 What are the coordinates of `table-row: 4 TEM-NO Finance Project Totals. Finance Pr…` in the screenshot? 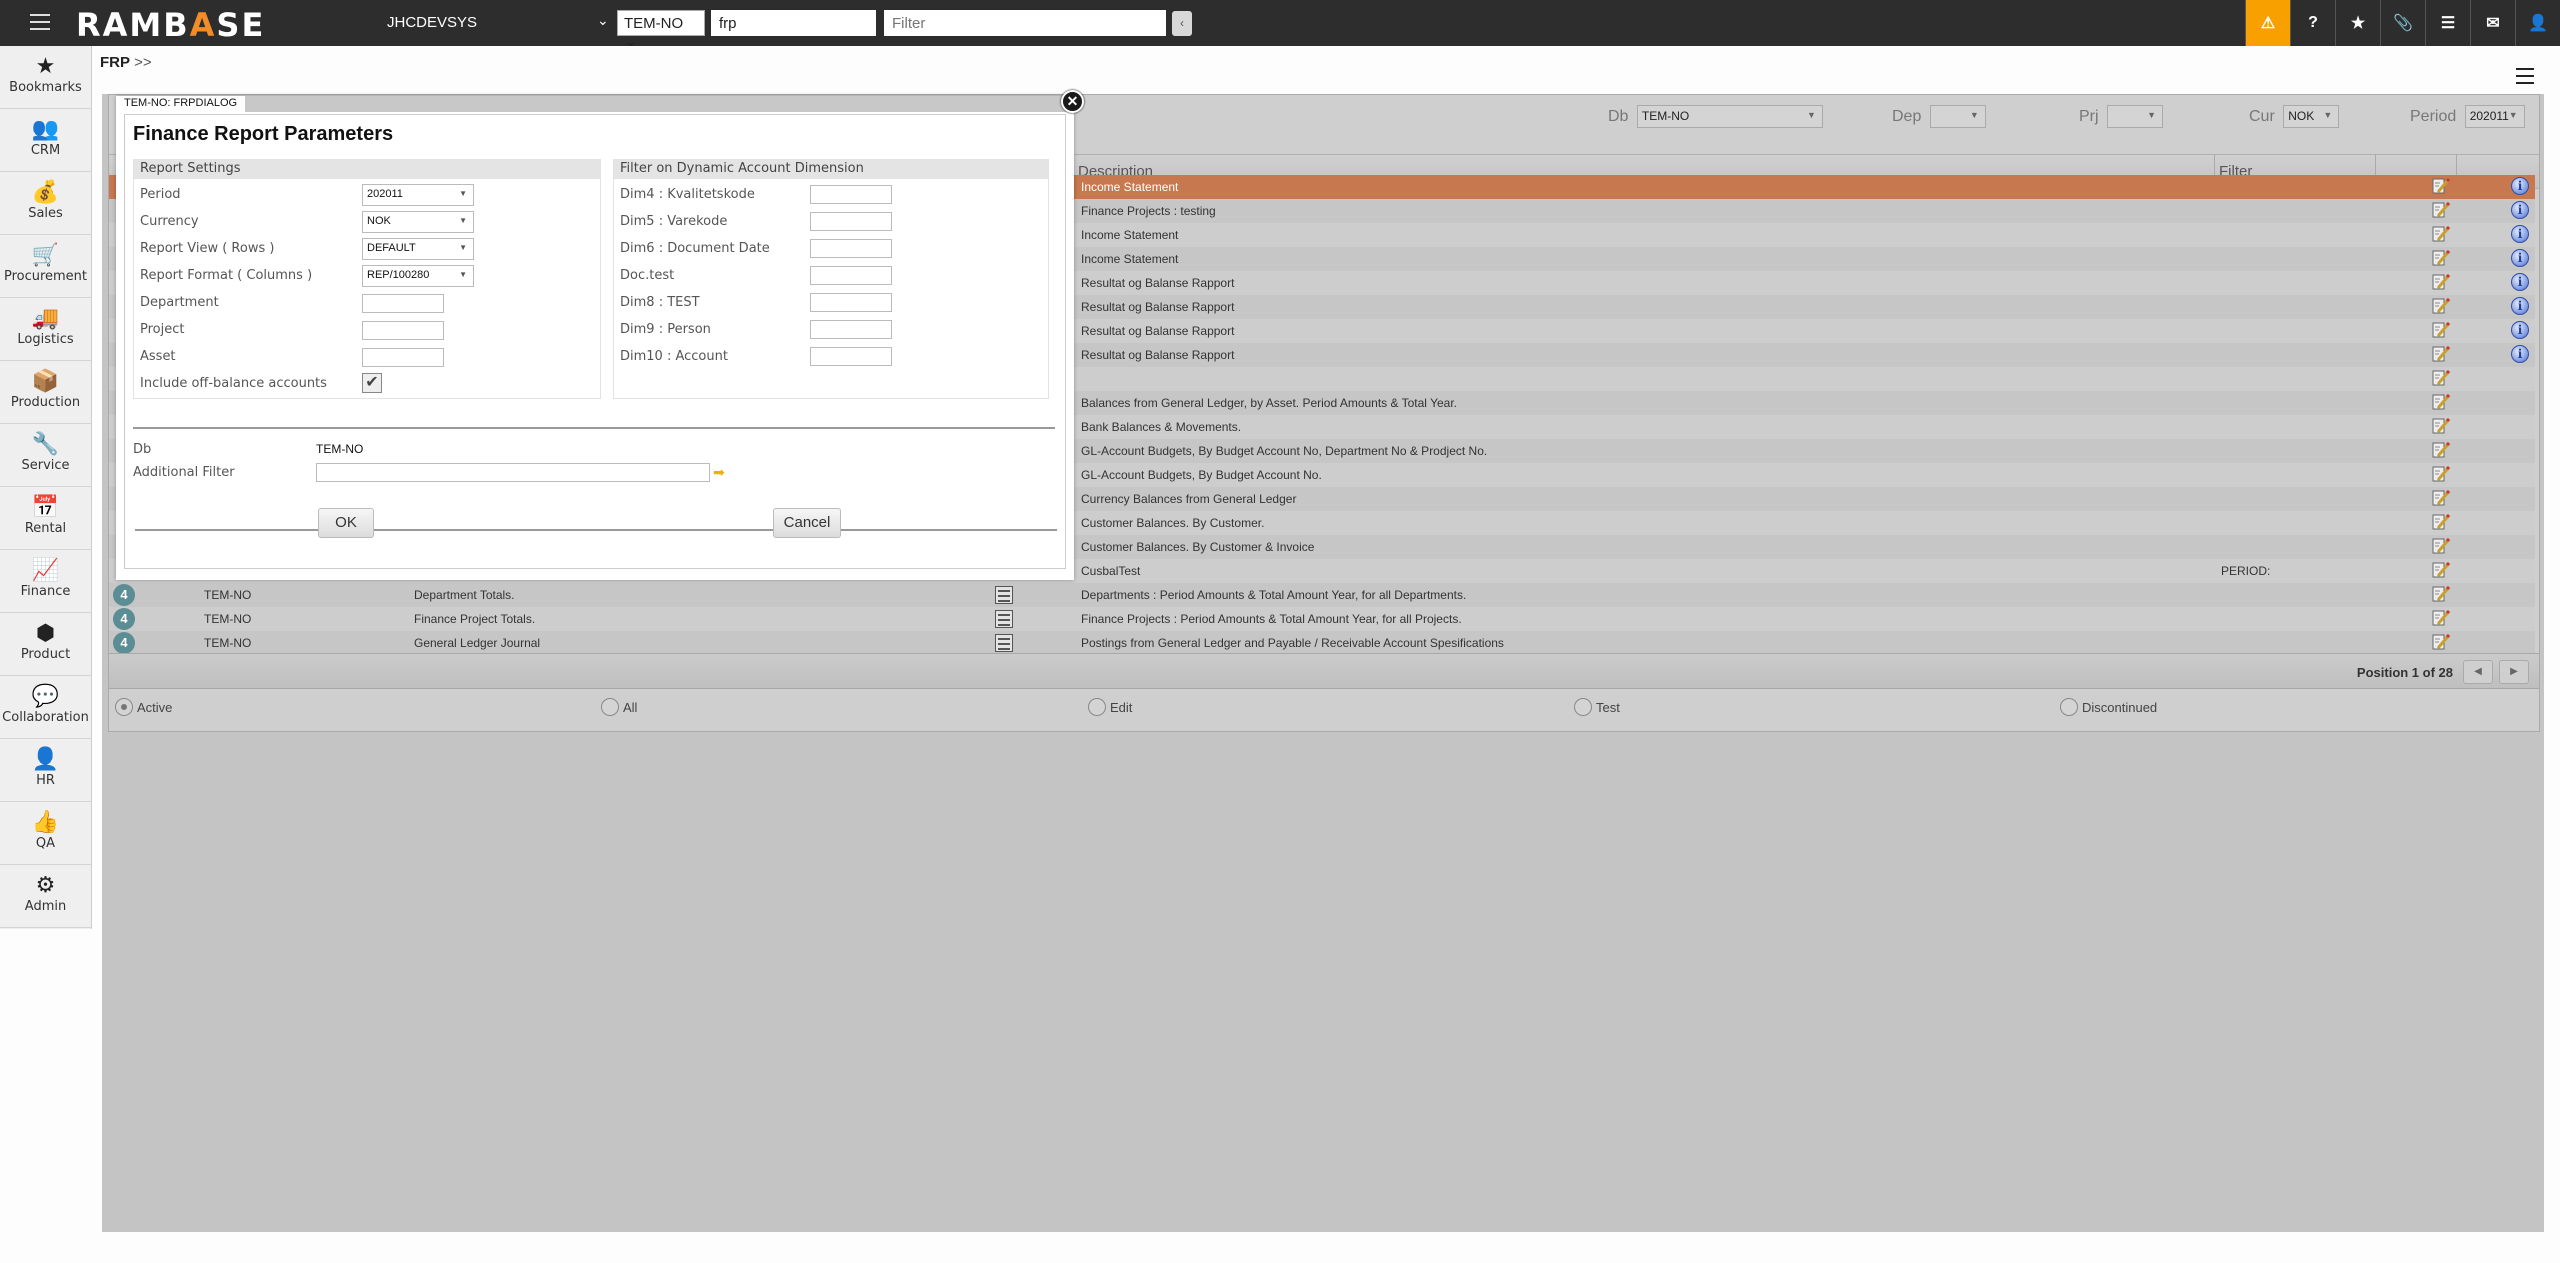 It's located at (1322, 619).